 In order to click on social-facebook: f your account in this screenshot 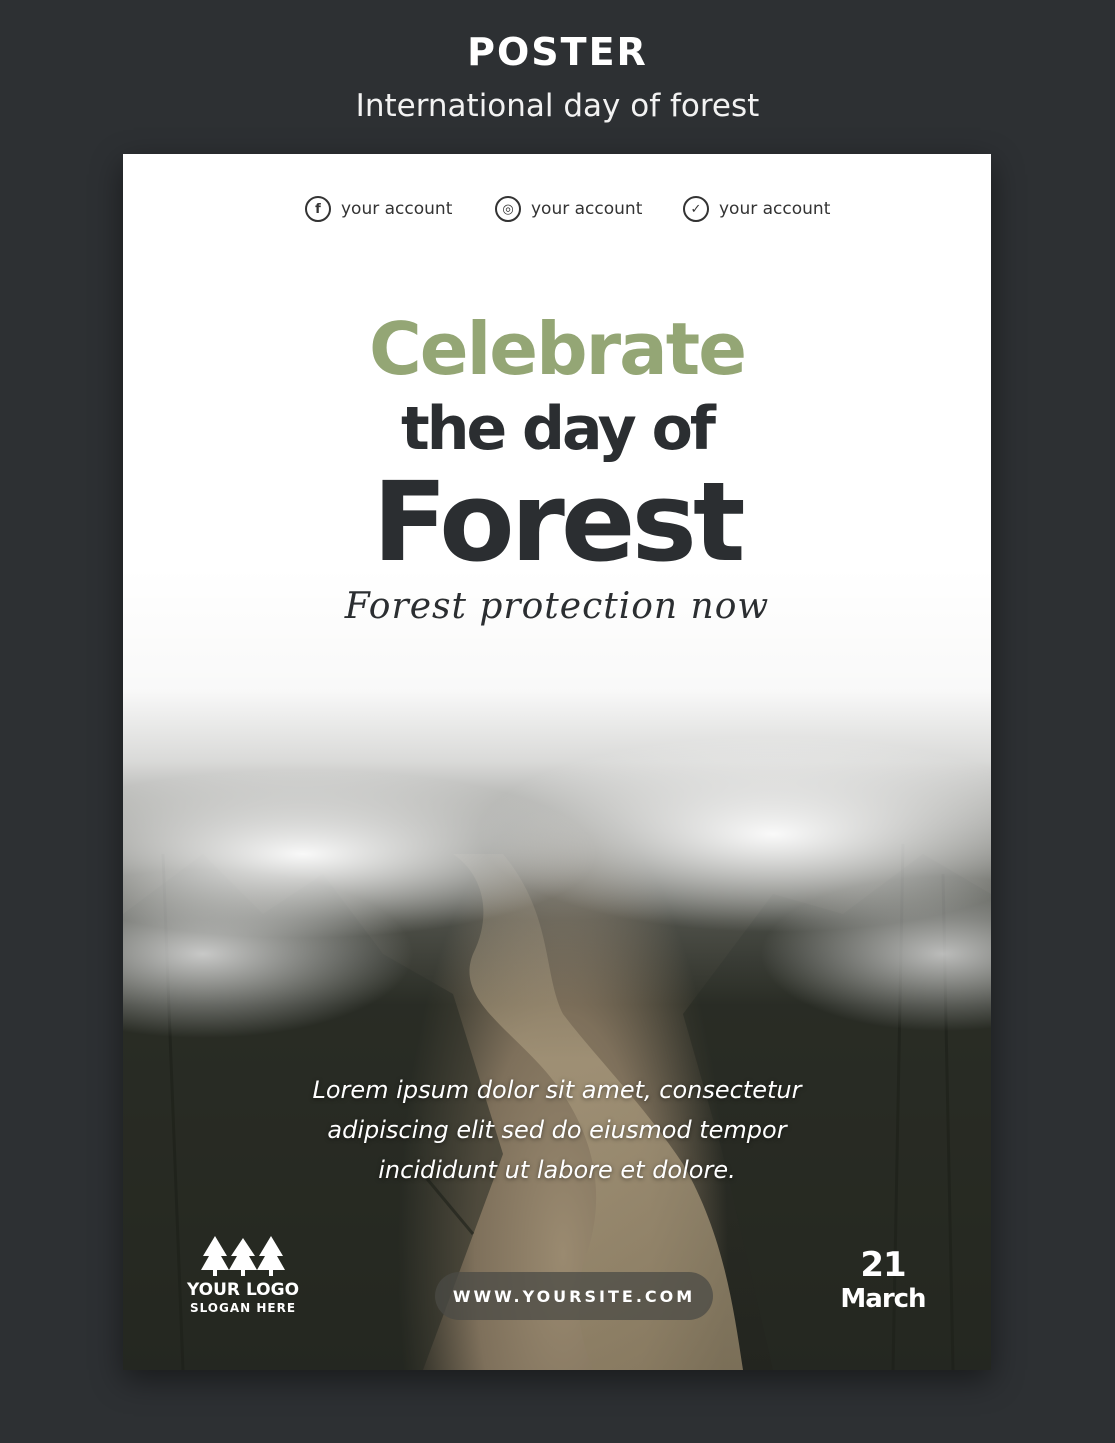, I will do `click(378, 209)`.